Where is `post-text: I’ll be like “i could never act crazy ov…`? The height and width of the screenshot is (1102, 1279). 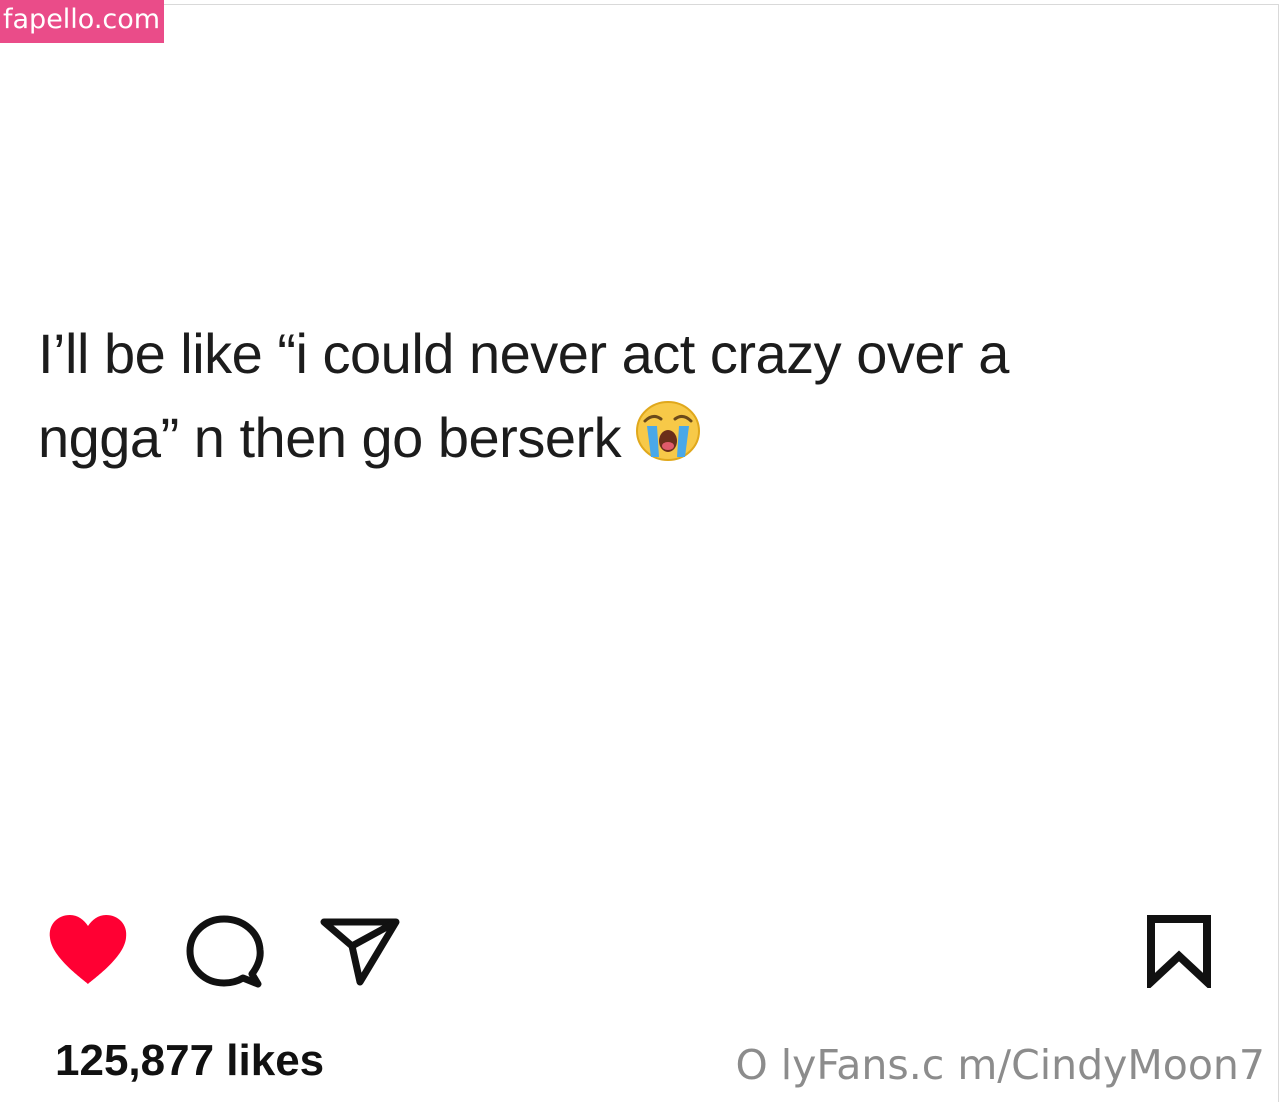
post-text: I’ll be like “i could never act crazy ov… is located at coordinates (638, 396).